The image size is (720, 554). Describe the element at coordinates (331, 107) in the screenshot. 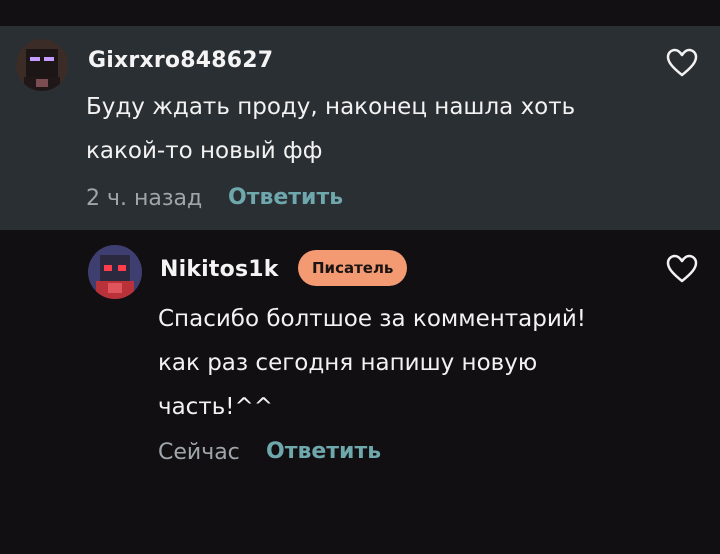

I see `comment-text-line-1: Буду ждать проду, наконец нашла хоть` at that location.